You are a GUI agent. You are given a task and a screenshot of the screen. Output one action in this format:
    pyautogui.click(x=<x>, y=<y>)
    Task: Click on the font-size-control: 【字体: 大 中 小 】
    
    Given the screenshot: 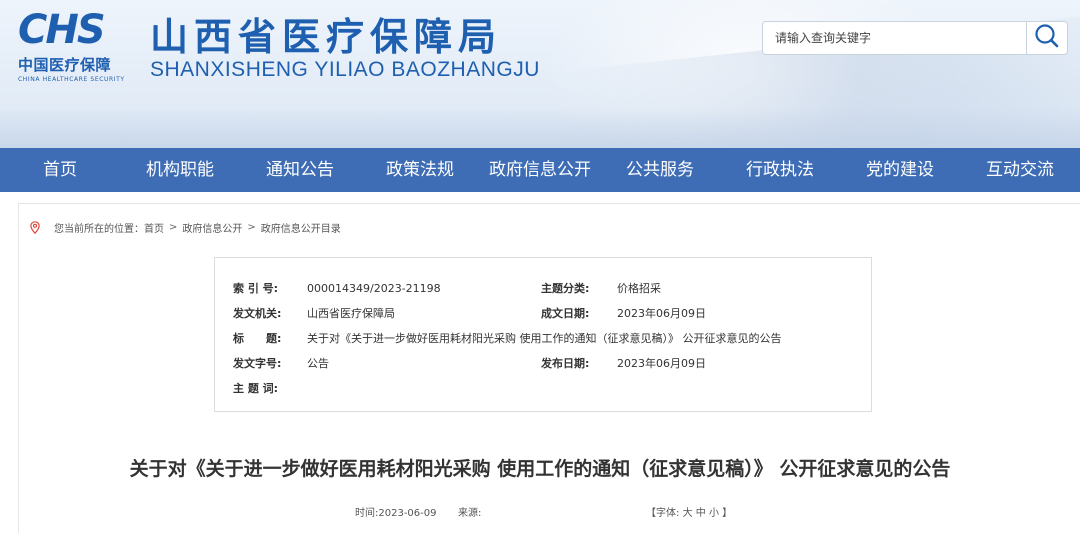 What is the action you would take?
    pyautogui.click(x=689, y=511)
    